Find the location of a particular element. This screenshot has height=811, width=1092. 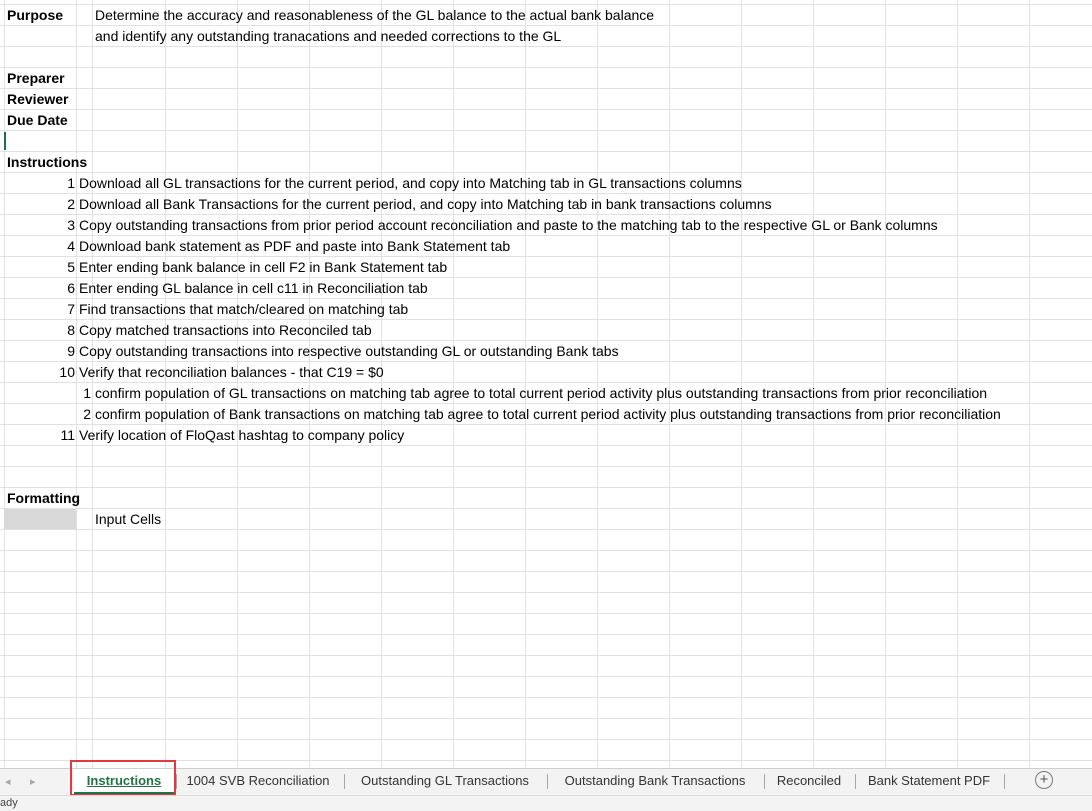

due-date-label: Due Date is located at coordinates (37, 120).